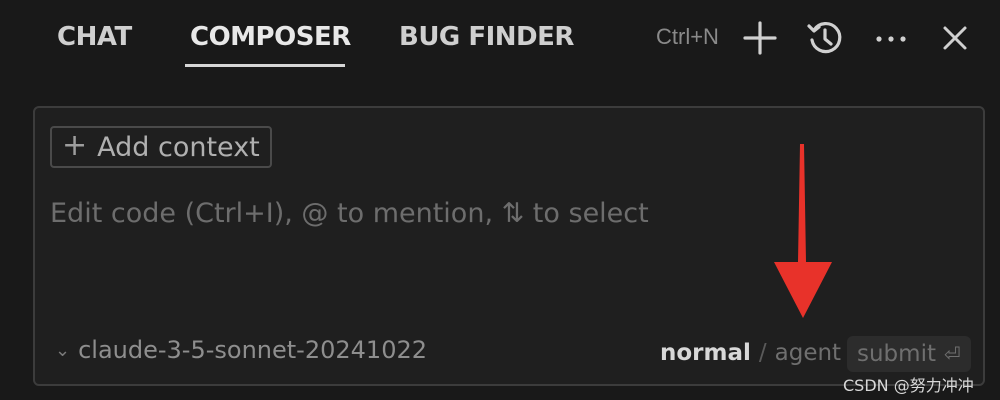  Describe the element at coordinates (825, 38) in the screenshot. I see `history-icon` at that location.